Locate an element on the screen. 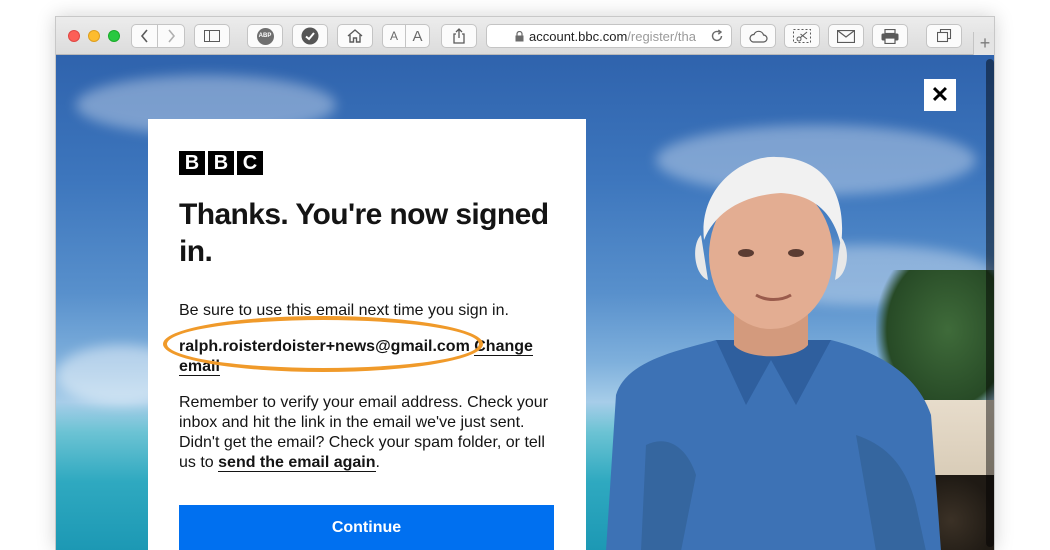 Image resolution: width=1050 pixels, height=550 pixels. forward-button is located at coordinates (171, 36).